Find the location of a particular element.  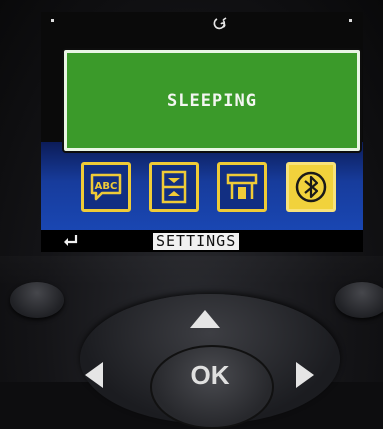

print-menu-button is located at coordinates (242, 187).